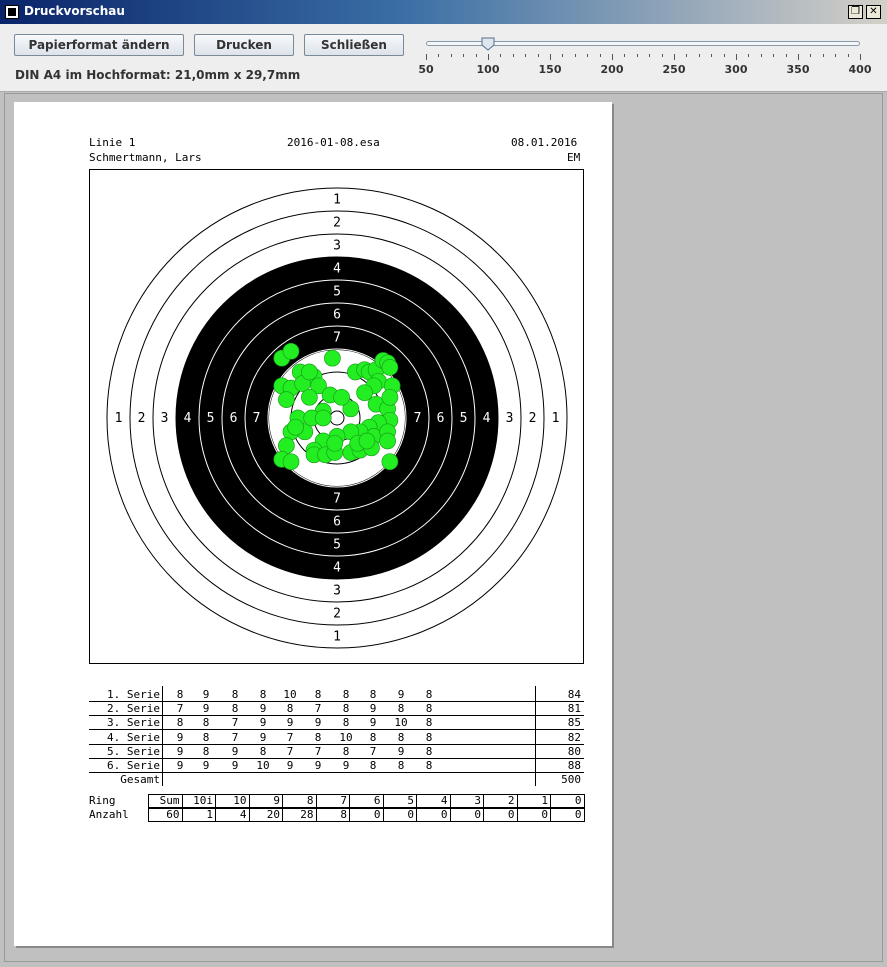 Image resolution: width=887 pixels, height=967 pixels. Describe the element at coordinates (443, 12) in the screenshot. I see `title-bar: Druckvorschau ❐ ✕` at that location.